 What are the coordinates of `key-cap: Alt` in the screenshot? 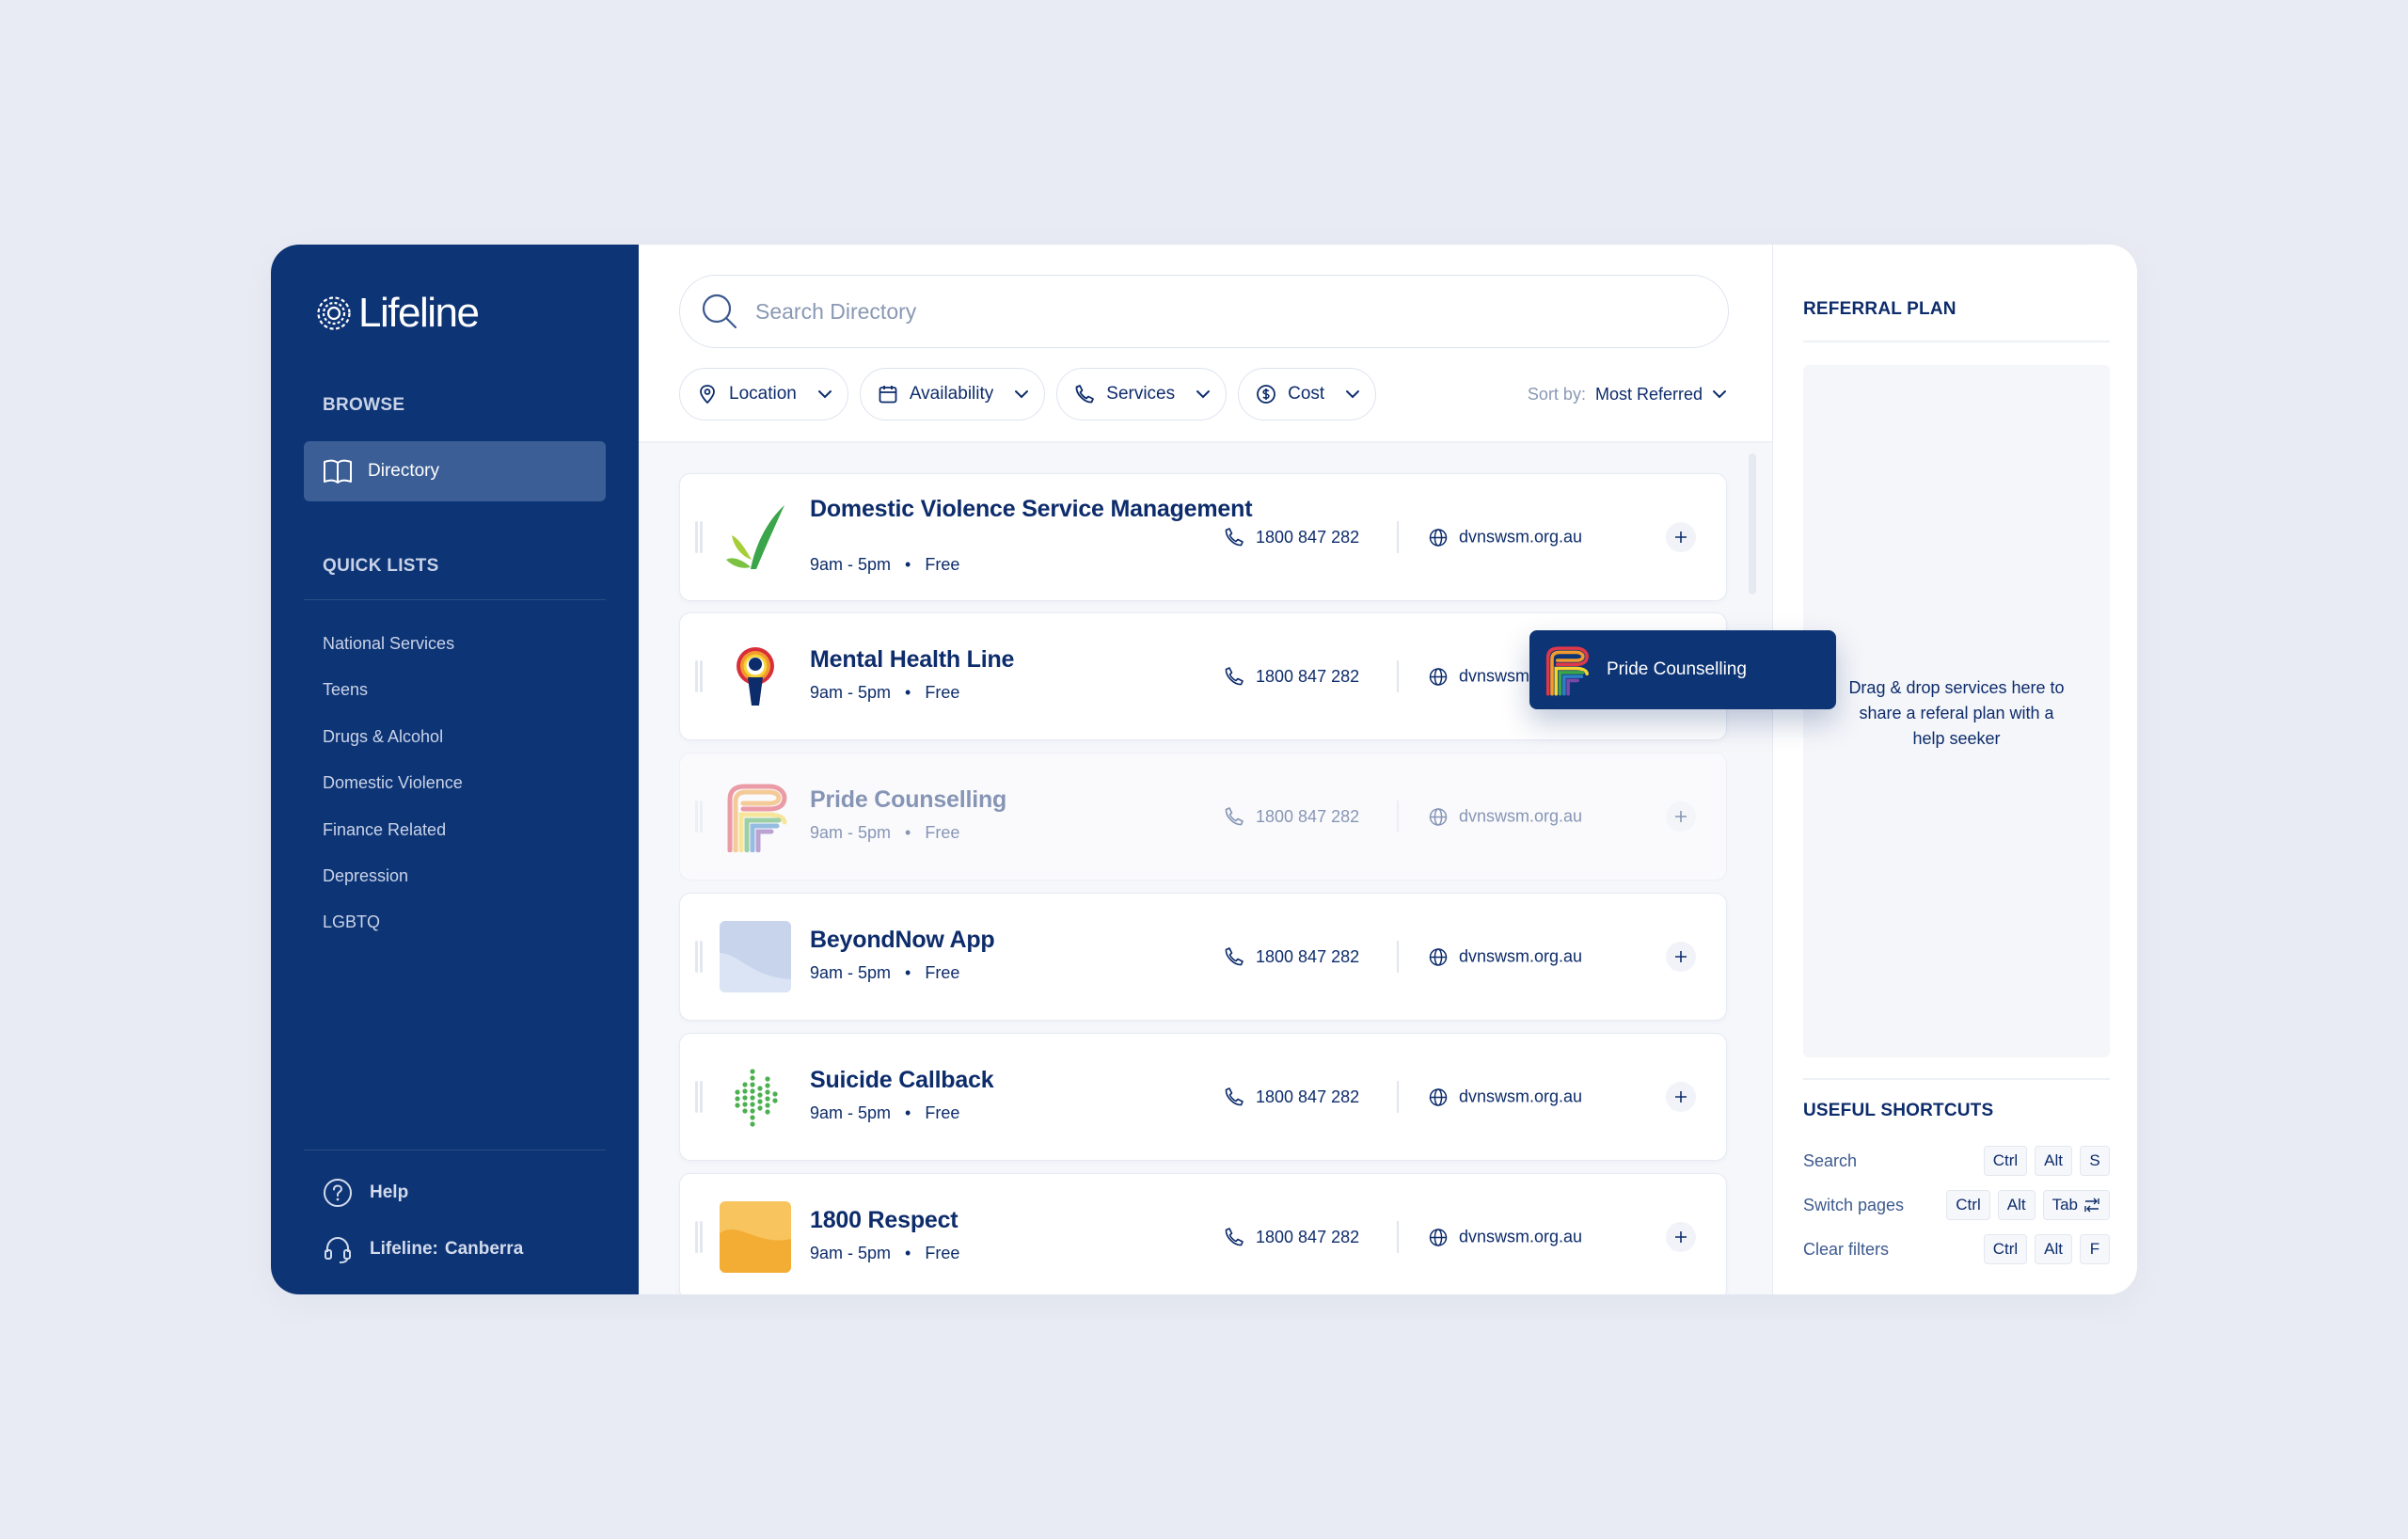 It's located at (2054, 1161).